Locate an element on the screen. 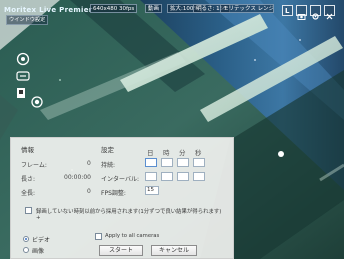 This screenshot has height=259, width=344. image-radio-label: 画像 is located at coordinates (38, 251).